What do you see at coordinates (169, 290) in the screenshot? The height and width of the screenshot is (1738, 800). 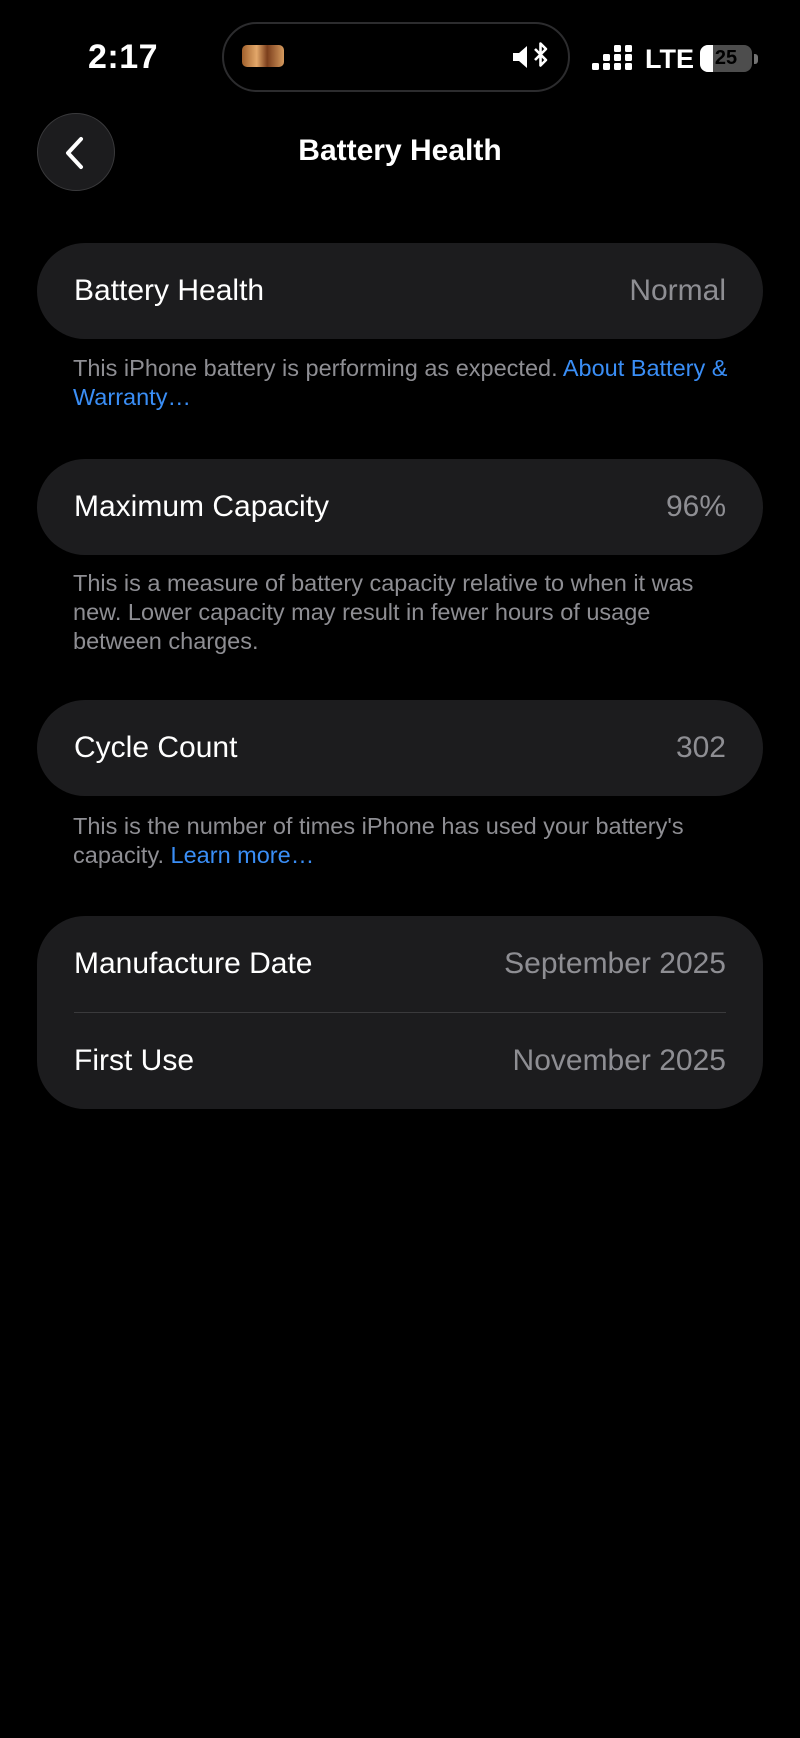 I see `battery-health-label: Battery Health` at bounding box center [169, 290].